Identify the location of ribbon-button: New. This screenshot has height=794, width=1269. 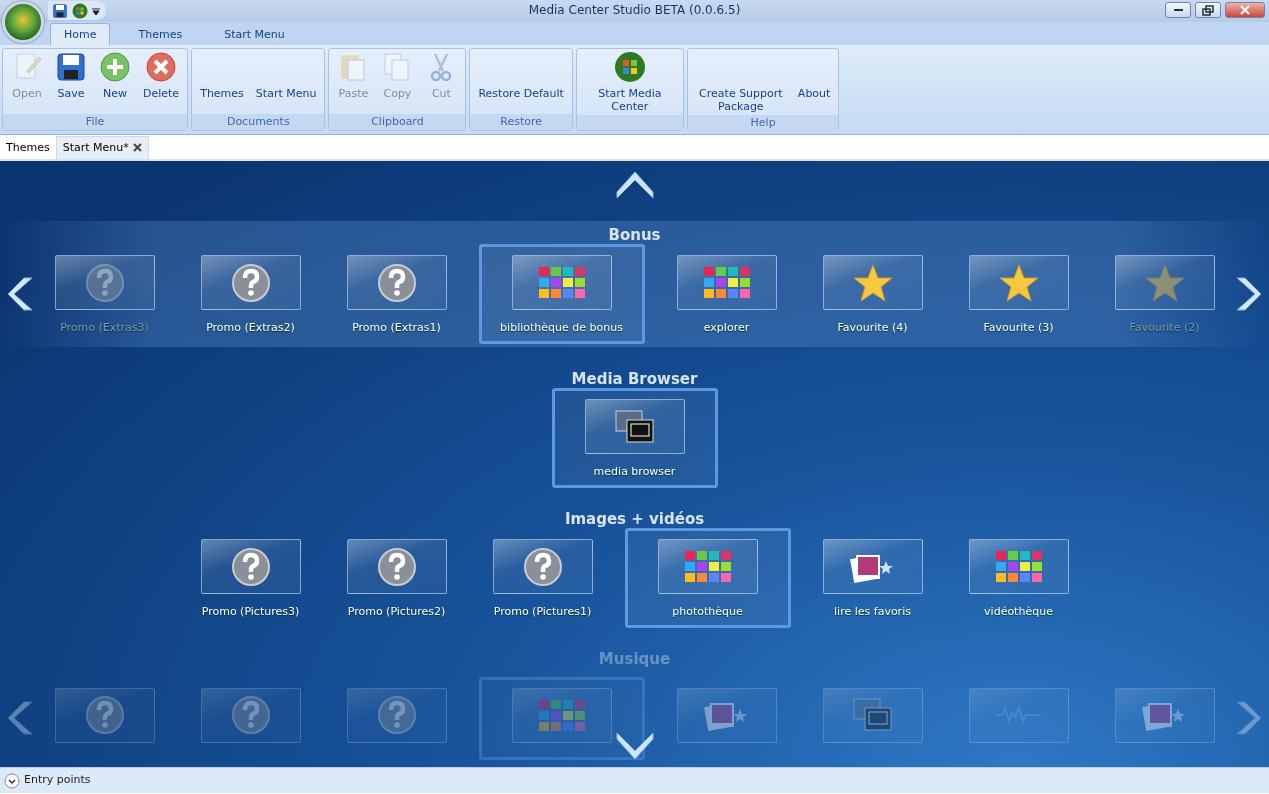
(115, 81).